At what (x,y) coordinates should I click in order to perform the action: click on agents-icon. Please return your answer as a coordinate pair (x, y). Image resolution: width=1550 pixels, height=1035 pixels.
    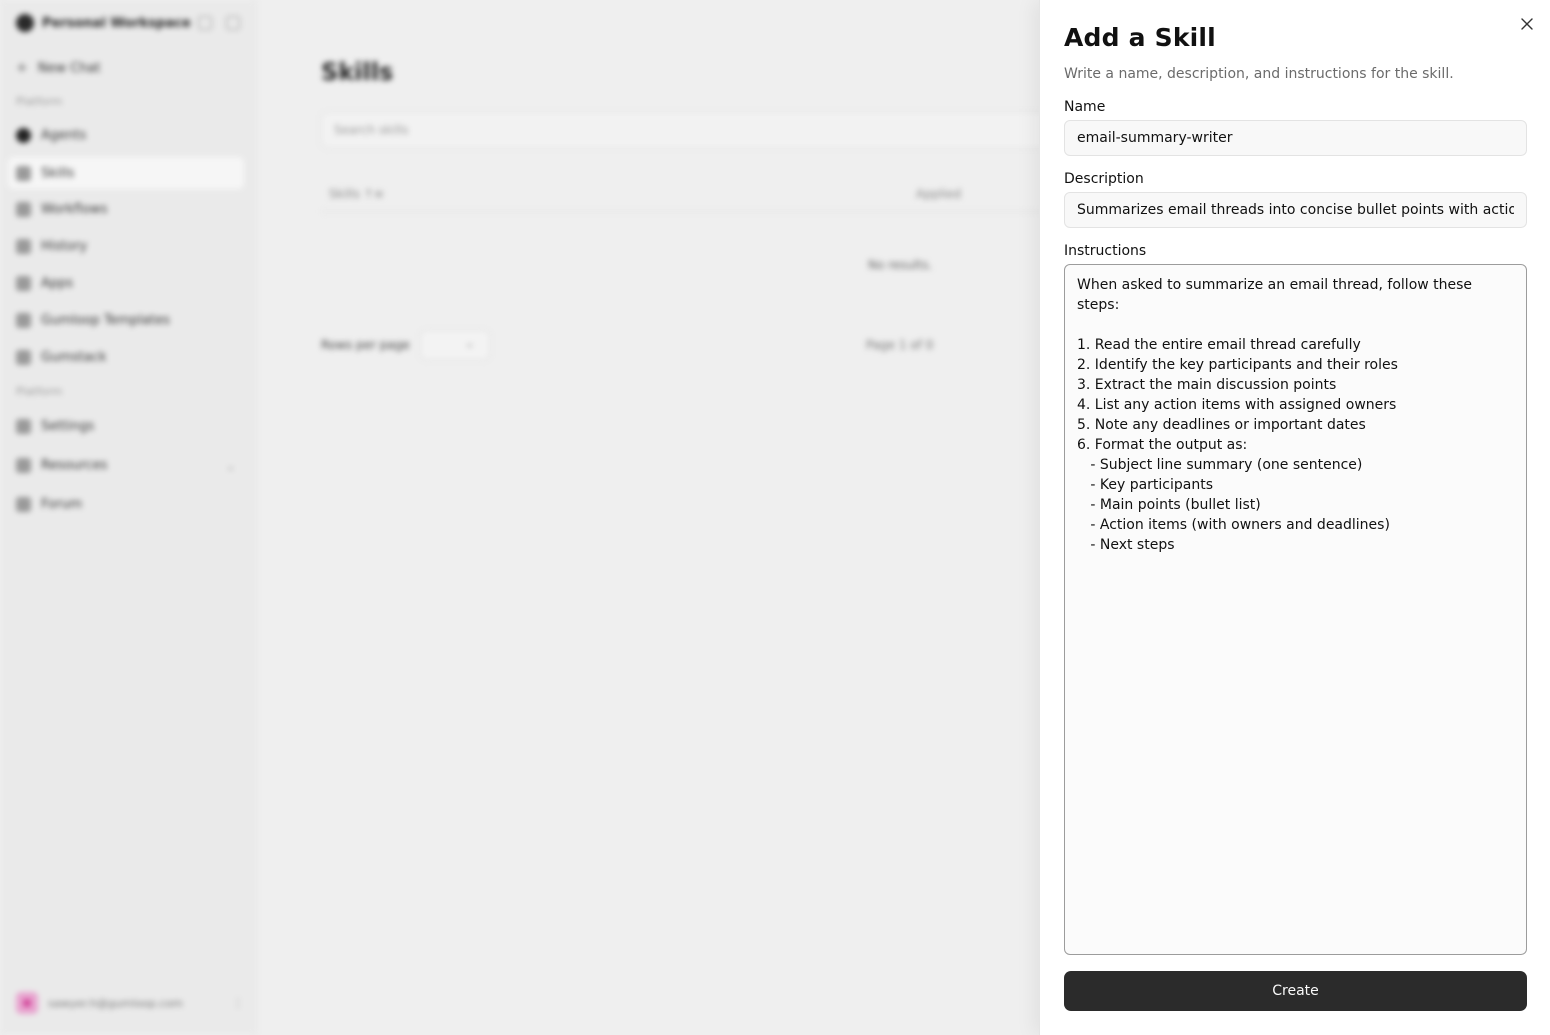
    Looking at the image, I should click on (23, 135).